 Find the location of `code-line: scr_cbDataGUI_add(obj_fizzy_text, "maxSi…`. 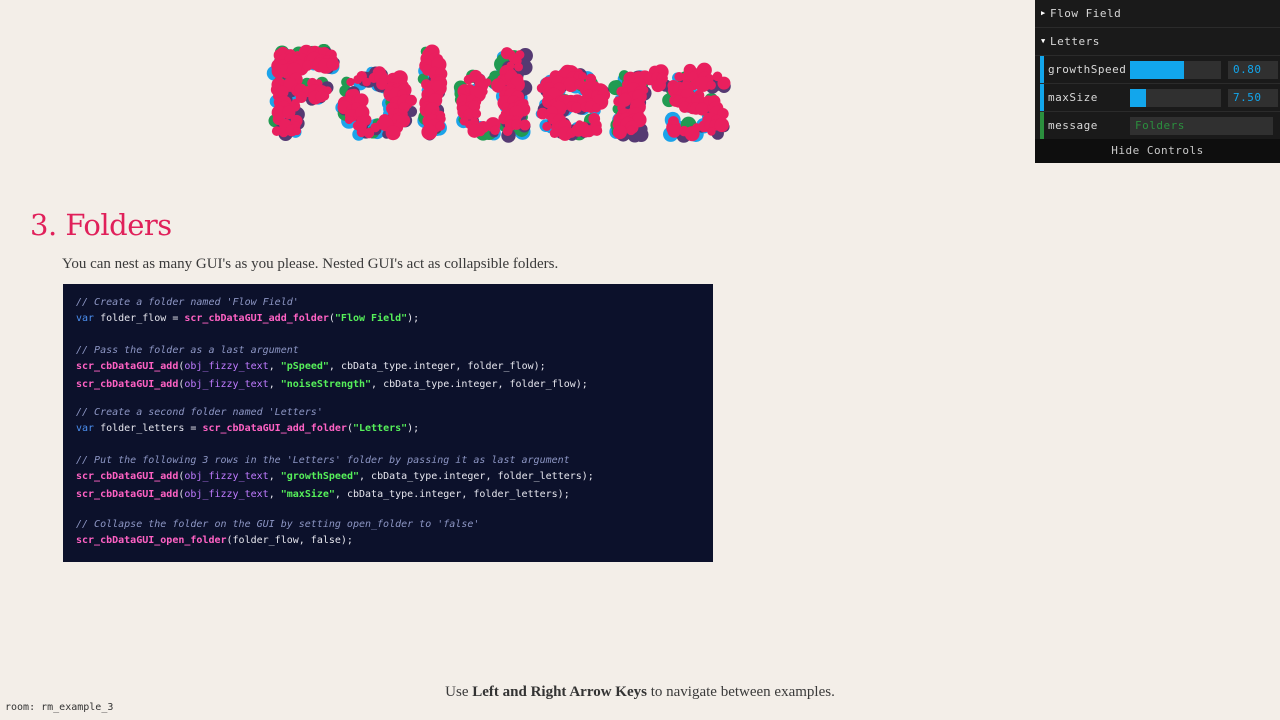

code-line: scr_cbDataGUI_add(obj_fizzy_text, "maxSi… is located at coordinates (323, 494).